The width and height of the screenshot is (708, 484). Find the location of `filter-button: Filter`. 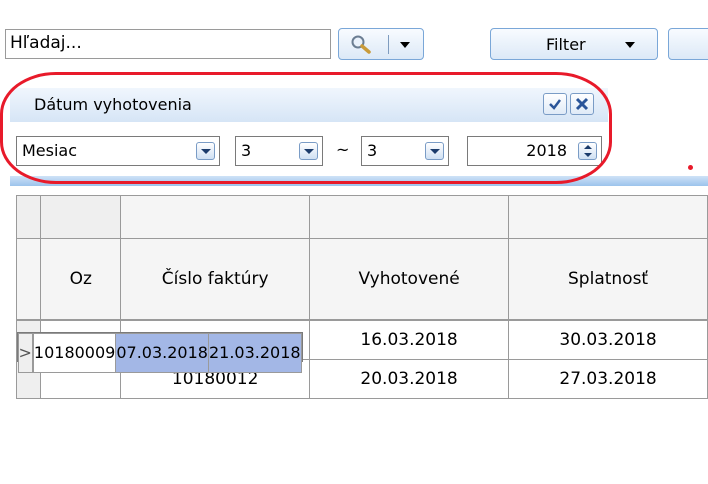

filter-button: Filter is located at coordinates (574, 44).